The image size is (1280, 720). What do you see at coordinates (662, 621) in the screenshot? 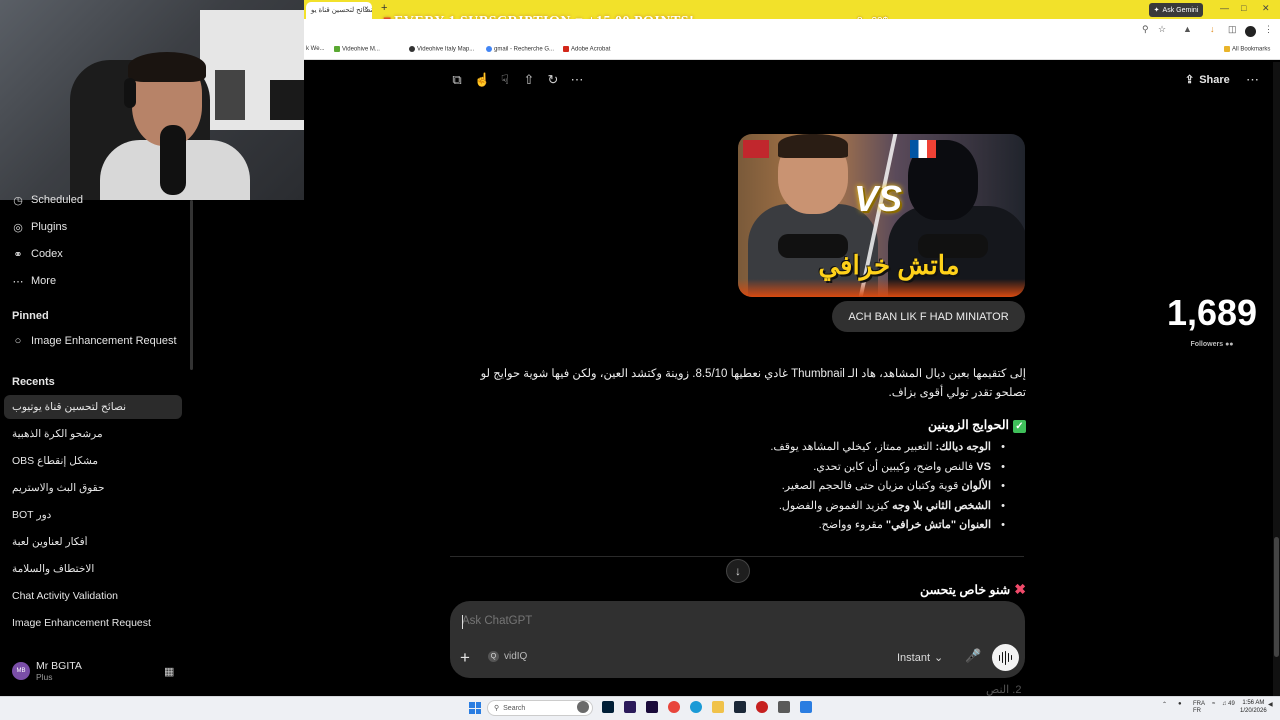
I see `chat-input` at bounding box center [662, 621].